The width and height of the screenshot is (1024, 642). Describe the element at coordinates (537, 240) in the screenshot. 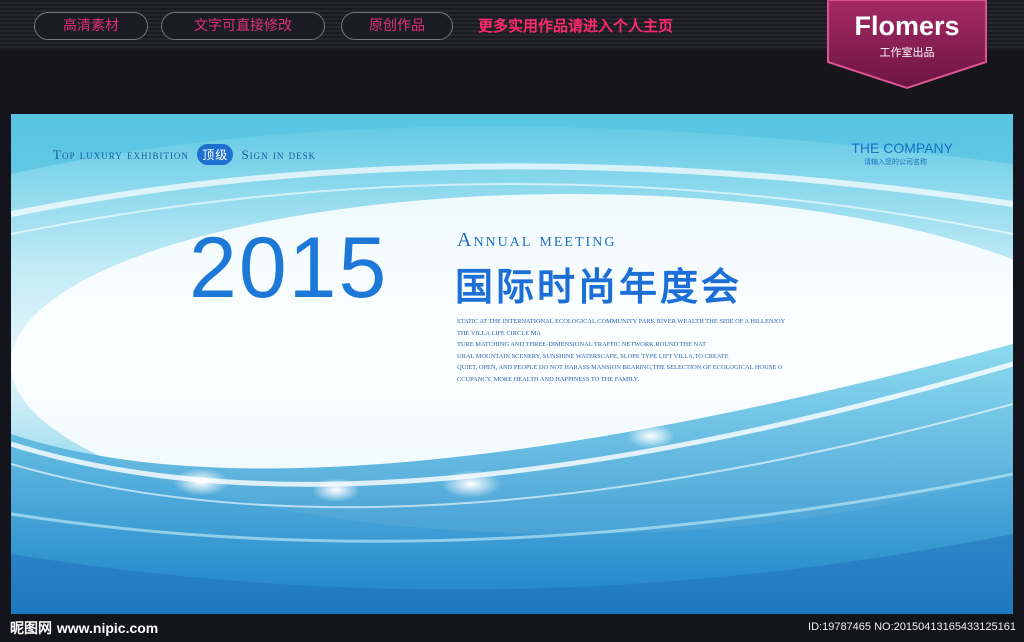

I see `annual-meeting-heading: Annual meeting` at that location.